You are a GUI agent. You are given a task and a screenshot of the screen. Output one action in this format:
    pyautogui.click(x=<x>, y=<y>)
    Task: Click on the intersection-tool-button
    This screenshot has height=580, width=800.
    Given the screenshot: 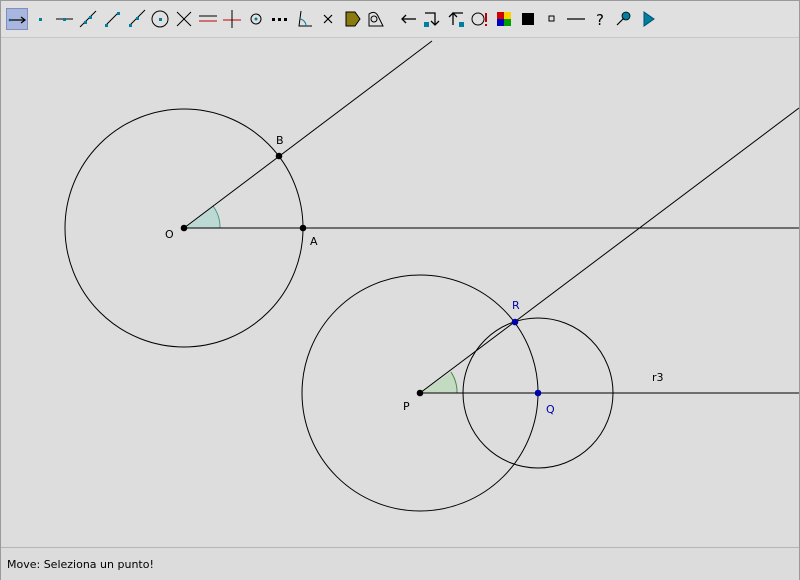 What is the action you would take?
    pyautogui.click(x=184, y=19)
    